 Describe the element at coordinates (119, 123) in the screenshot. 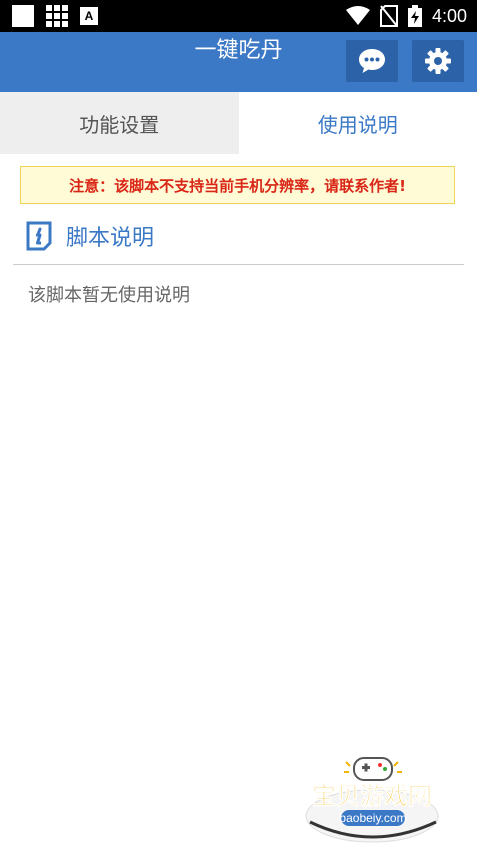

I see `tab-settings: 功能设置` at that location.